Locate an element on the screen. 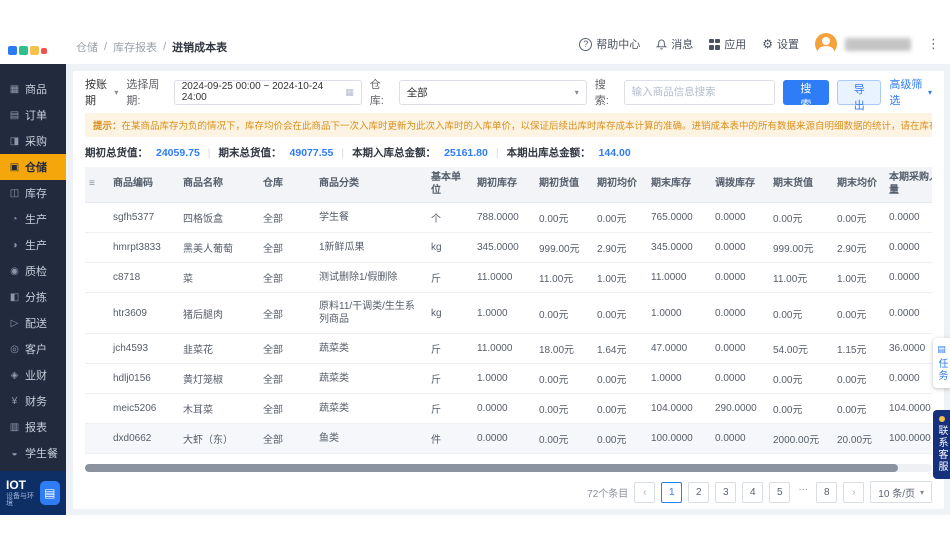  sidebar-item-reports: ▥ 报表 is located at coordinates (33, 427).